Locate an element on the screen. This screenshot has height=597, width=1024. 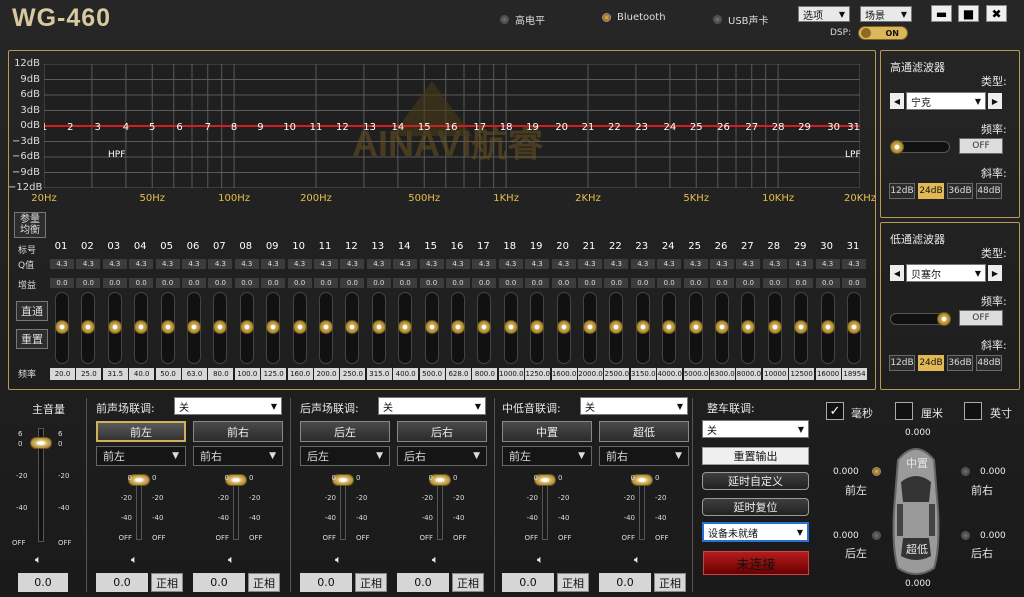
band-frequency: 20.0 is located at coordinates (62, 374).